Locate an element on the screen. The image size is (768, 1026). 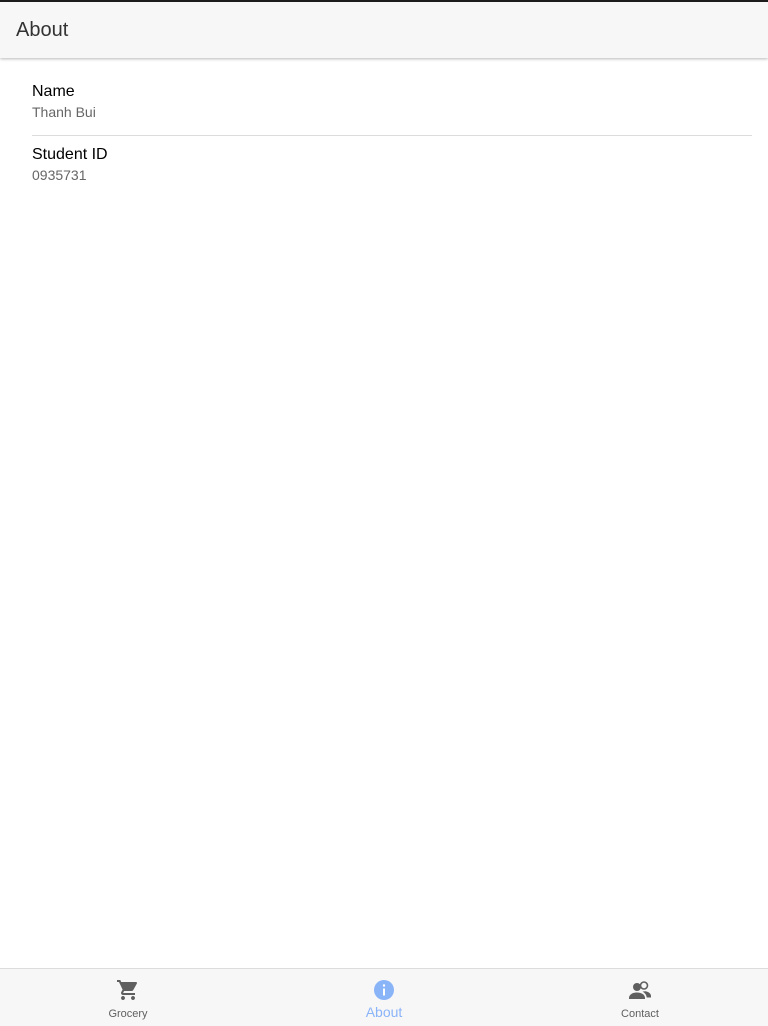
contacts-icon is located at coordinates (640, 990).